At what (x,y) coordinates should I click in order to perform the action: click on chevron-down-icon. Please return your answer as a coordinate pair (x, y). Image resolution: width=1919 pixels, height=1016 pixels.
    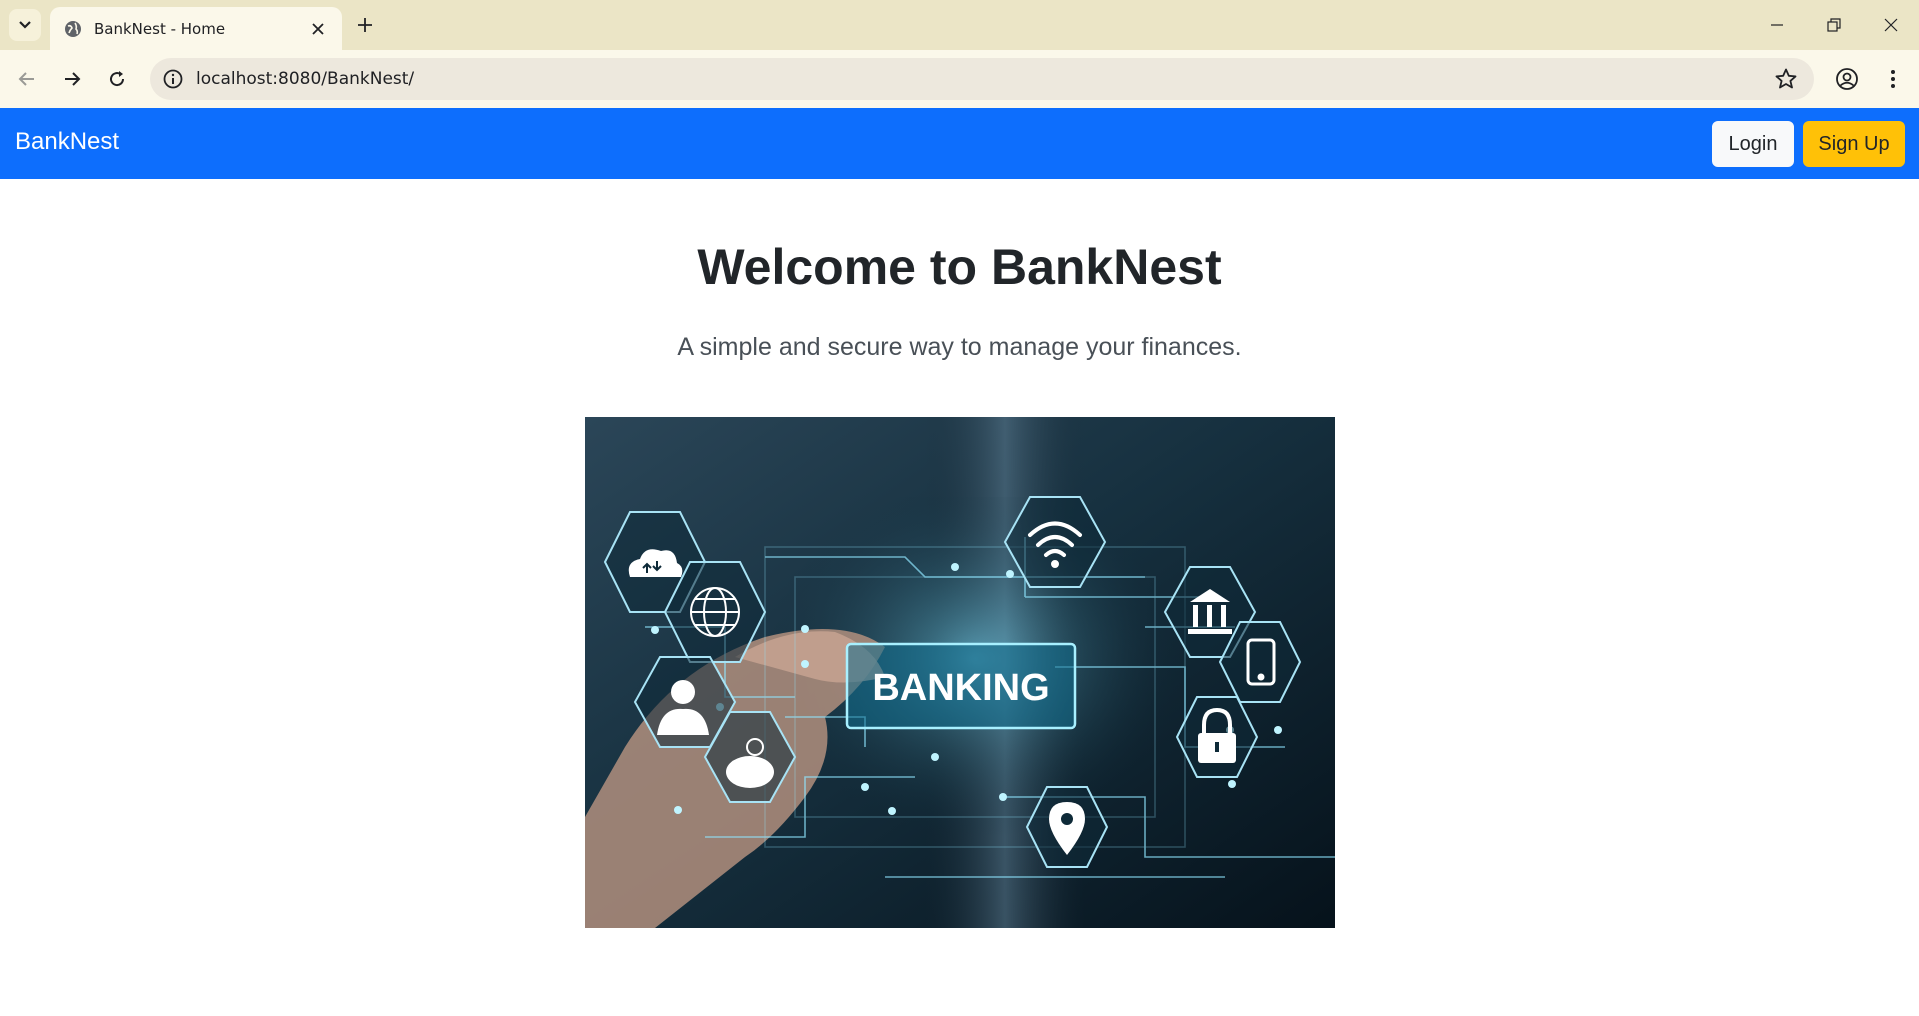
    Looking at the image, I should click on (25, 25).